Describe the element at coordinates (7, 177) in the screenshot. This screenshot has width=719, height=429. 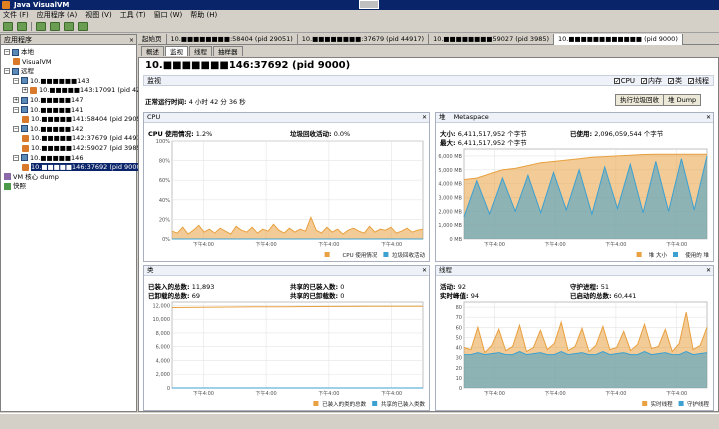
I see `core-icon` at that location.